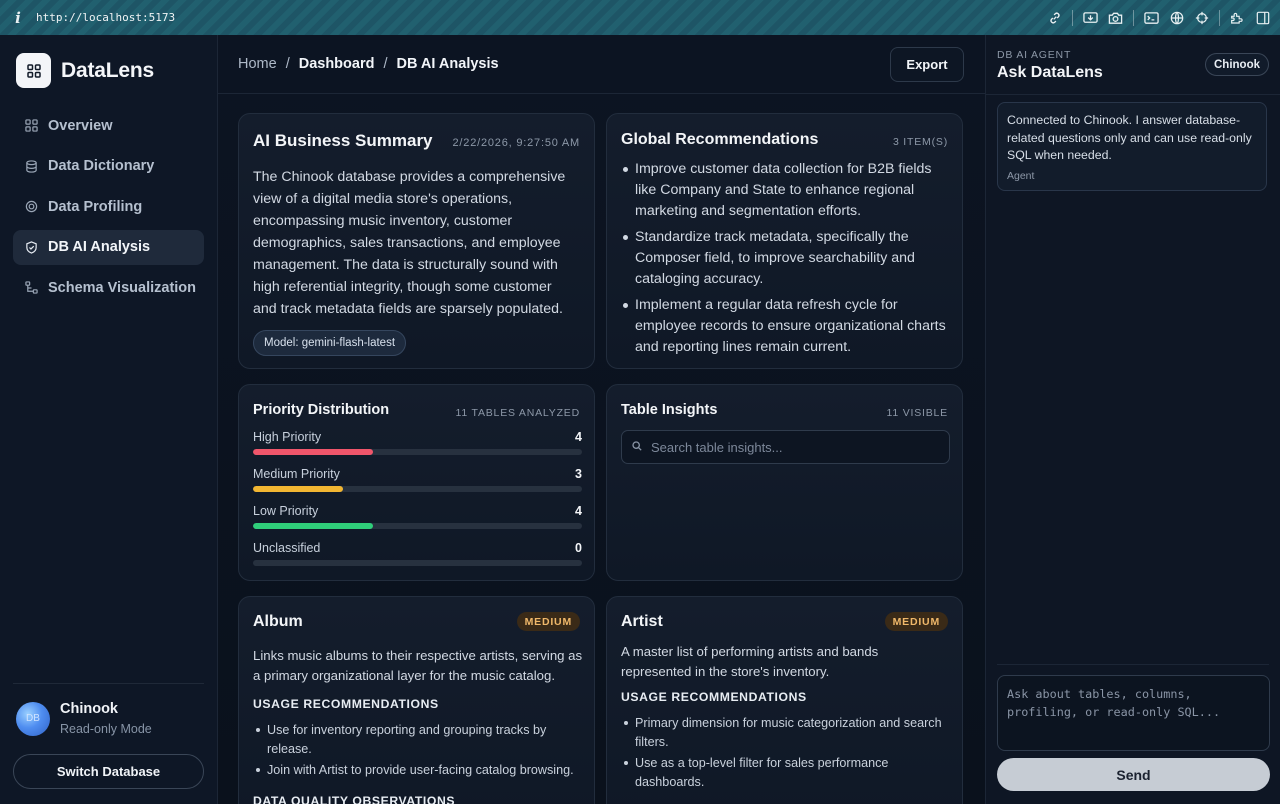 This screenshot has width=1280, height=804. Describe the element at coordinates (447, 64) in the screenshot. I see `breadcrumb-current: DB AI Analysis` at that location.